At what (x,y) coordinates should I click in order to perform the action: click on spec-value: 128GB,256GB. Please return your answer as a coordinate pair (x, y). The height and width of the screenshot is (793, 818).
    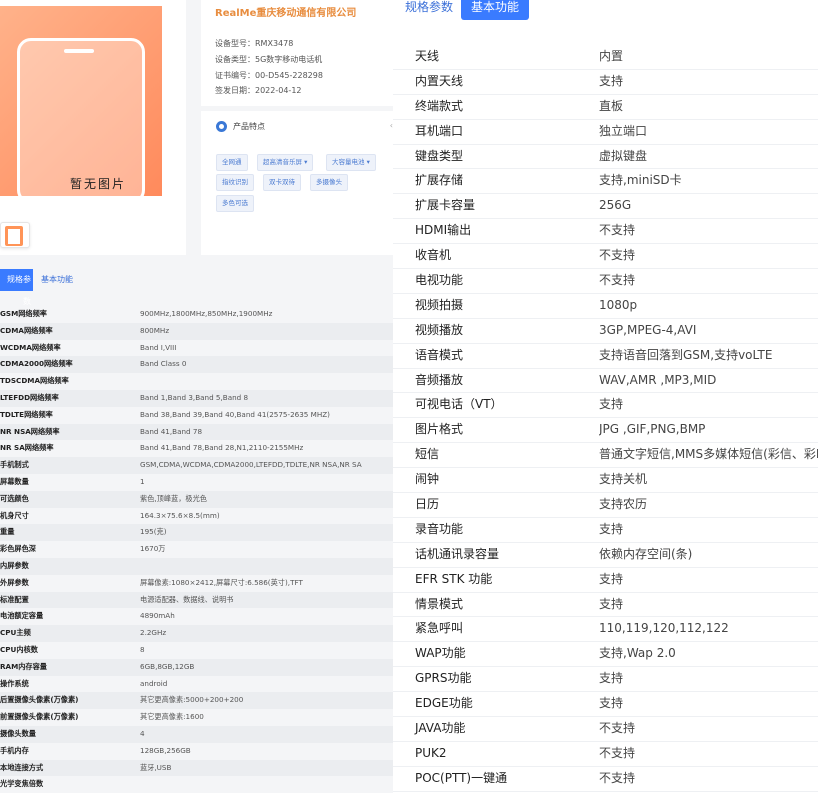
    Looking at the image, I should click on (165, 750).